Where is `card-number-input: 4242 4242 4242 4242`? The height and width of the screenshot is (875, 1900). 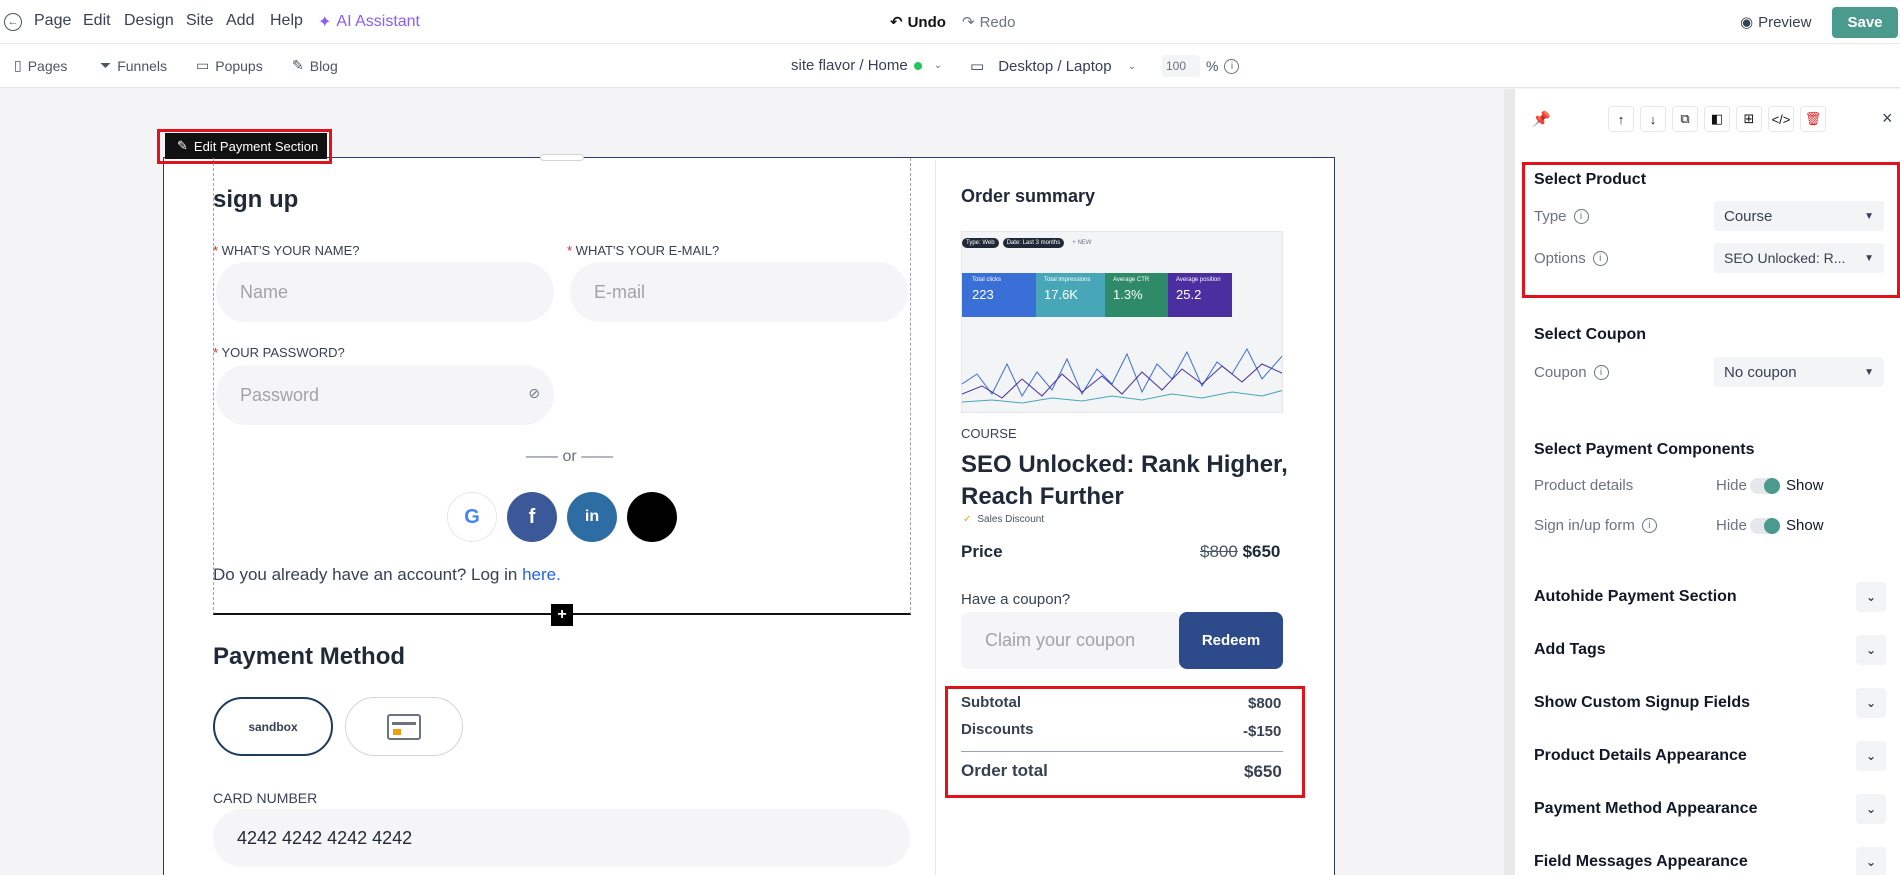
card-number-input: 4242 4242 4242 4242 is located at coordinates (561, 838).